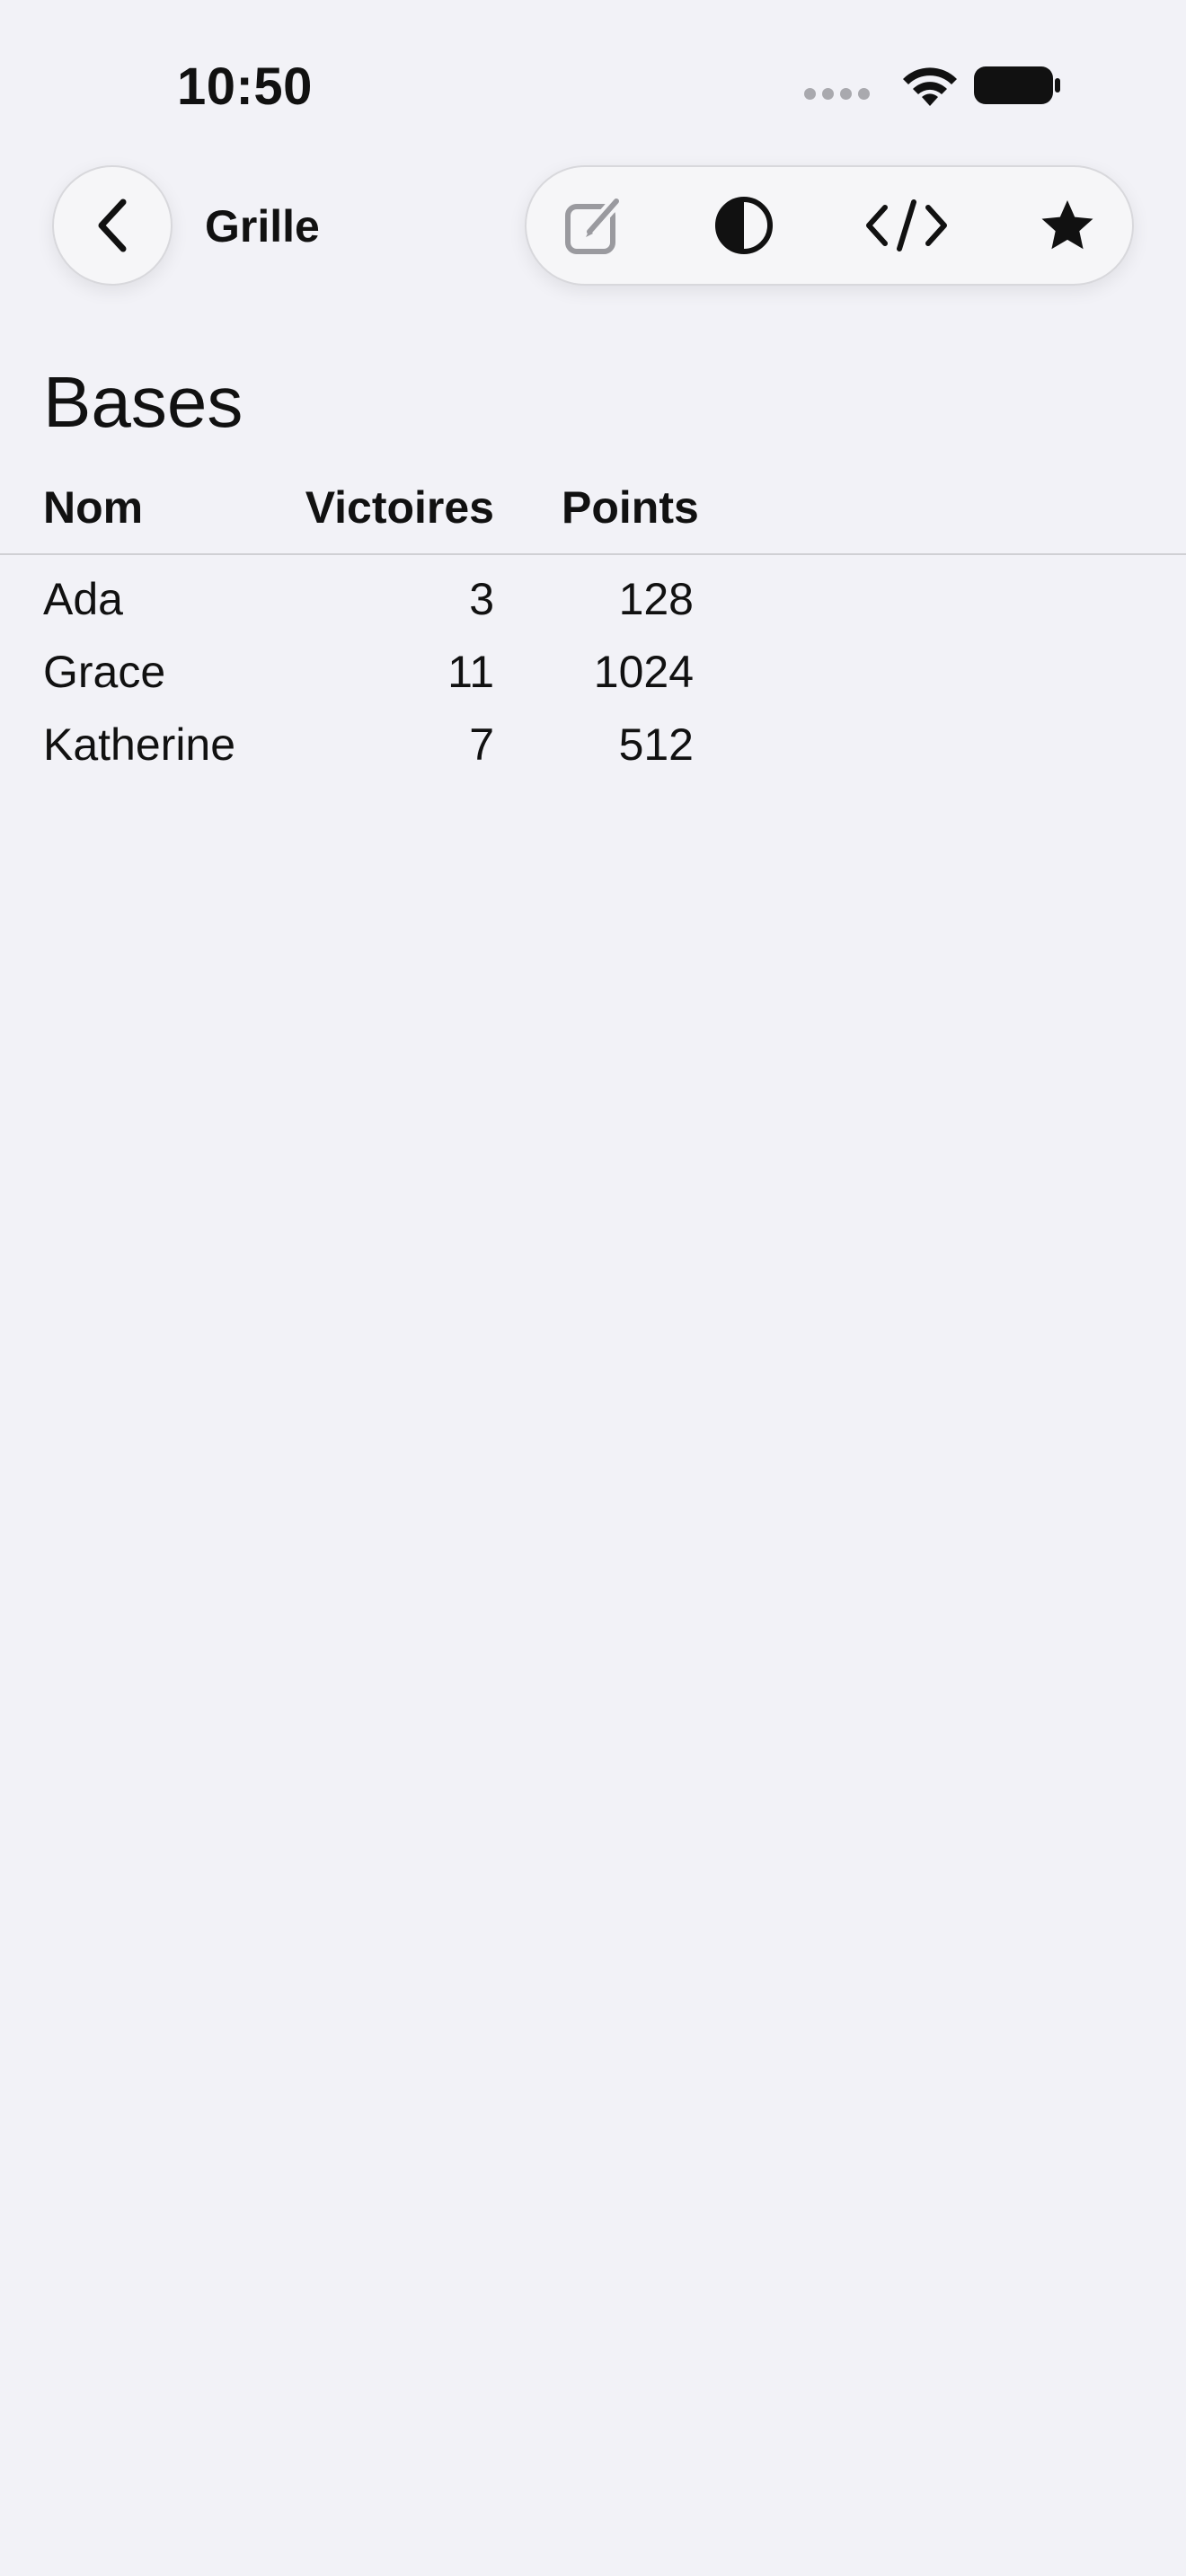 The image size is (1186, 2576). What do you see at coordinates (656, 744) in the screenshot?
I see `cell-points: 512` at bounding box center [656, 744].